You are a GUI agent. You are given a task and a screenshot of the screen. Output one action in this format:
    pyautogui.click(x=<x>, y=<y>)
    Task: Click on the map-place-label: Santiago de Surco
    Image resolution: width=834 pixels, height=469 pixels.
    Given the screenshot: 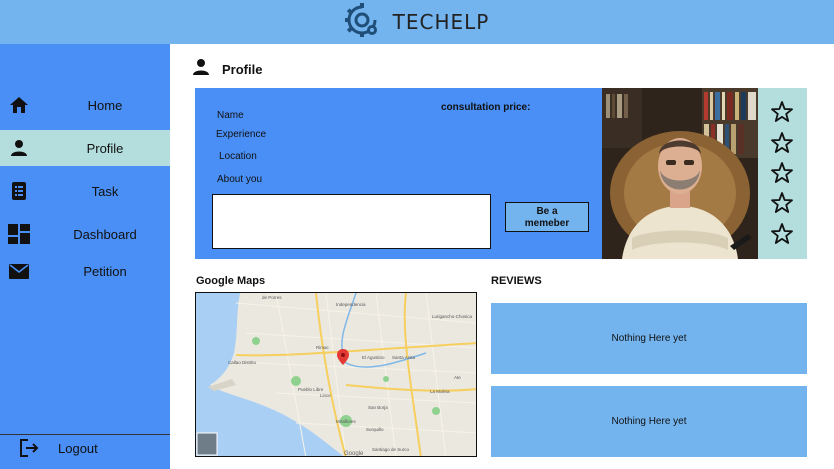 What is the action you would take?
    pyautogui.click(x=391, y=449)
    